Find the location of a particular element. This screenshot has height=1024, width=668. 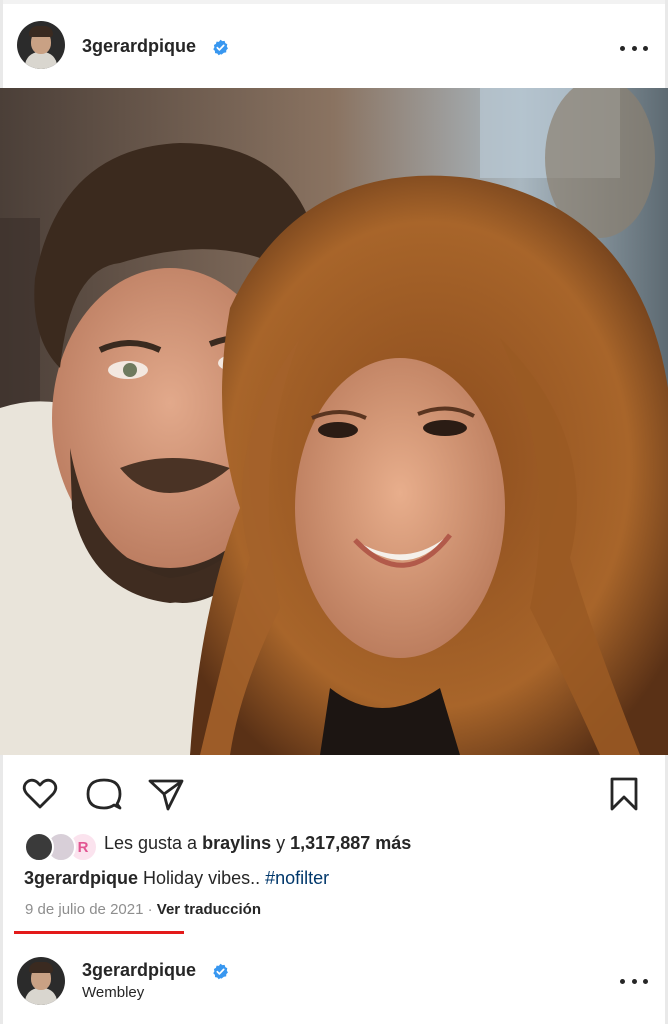

caption-text: Holiday vibes.. is located at coordinates (202, 878).